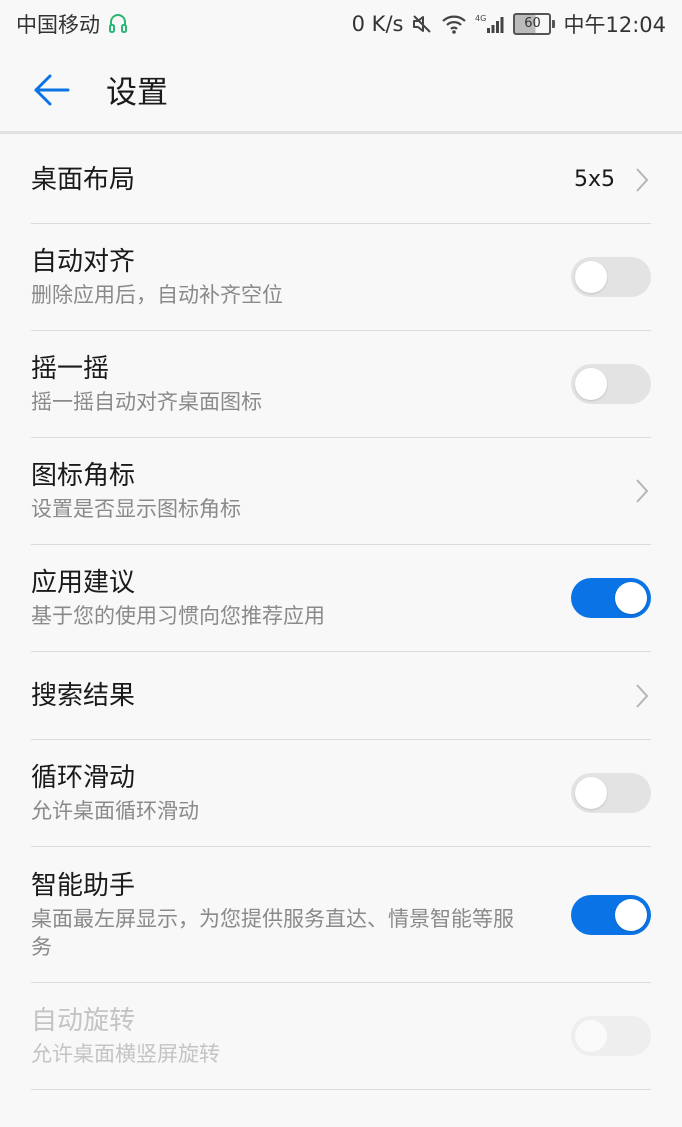  What do you see at coordinates (341, 1036) in the screenshot?
I see `setting-auto-rotate: 自动旋转 允许桌面横竖屏旋转` at bounding box center [341, 1036].